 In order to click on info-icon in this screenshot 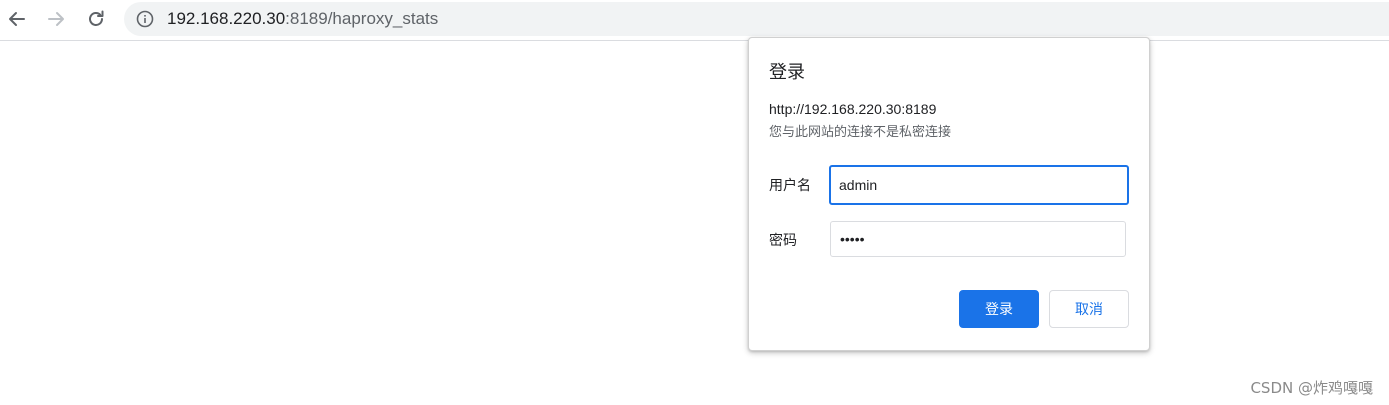, I will do `click(145, 19)`.